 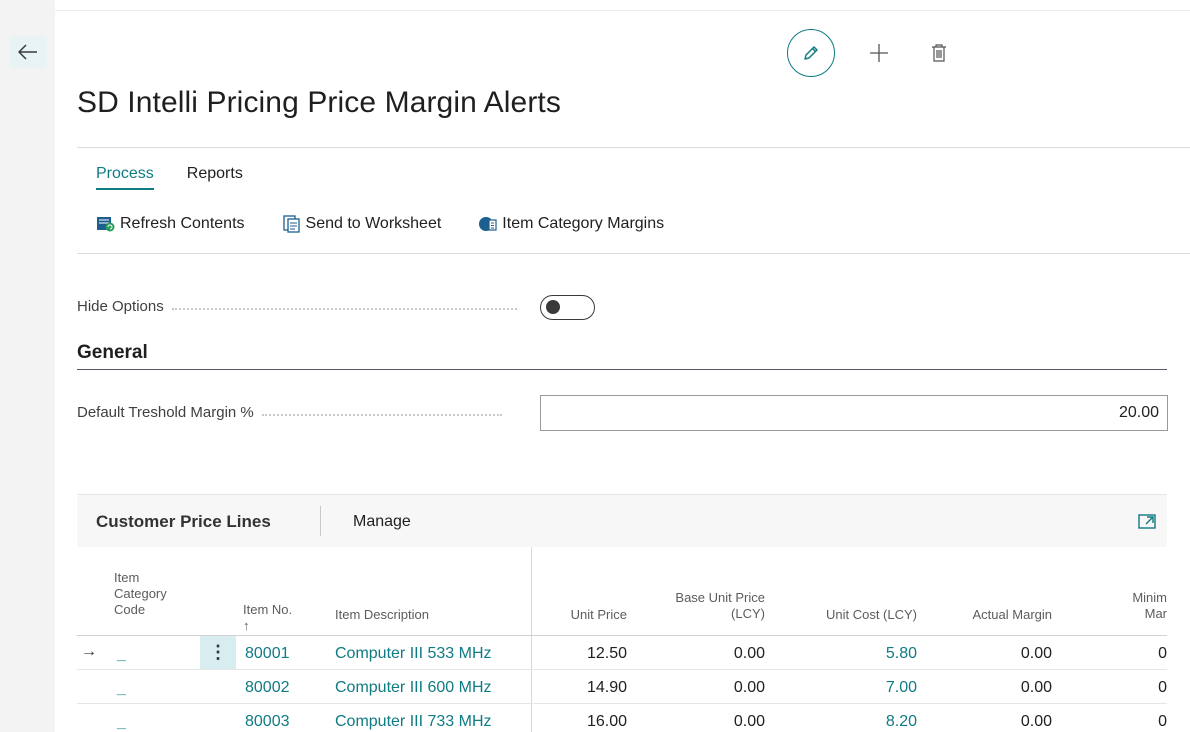 I want to click on item-category-icon, so click(x=488, y=224).